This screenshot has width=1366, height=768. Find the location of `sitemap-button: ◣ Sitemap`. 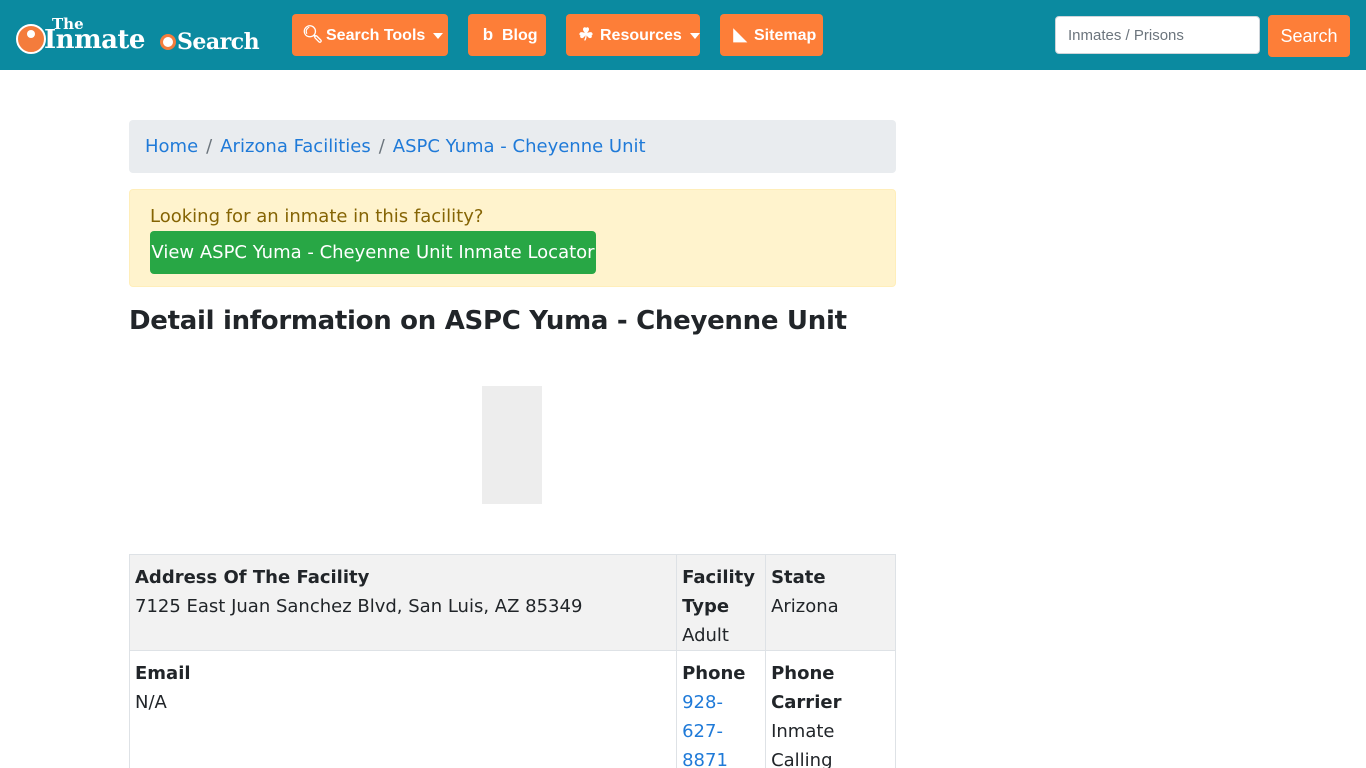

sitemap-button: ◣ Sitemap is located at coordinates (771, 35).